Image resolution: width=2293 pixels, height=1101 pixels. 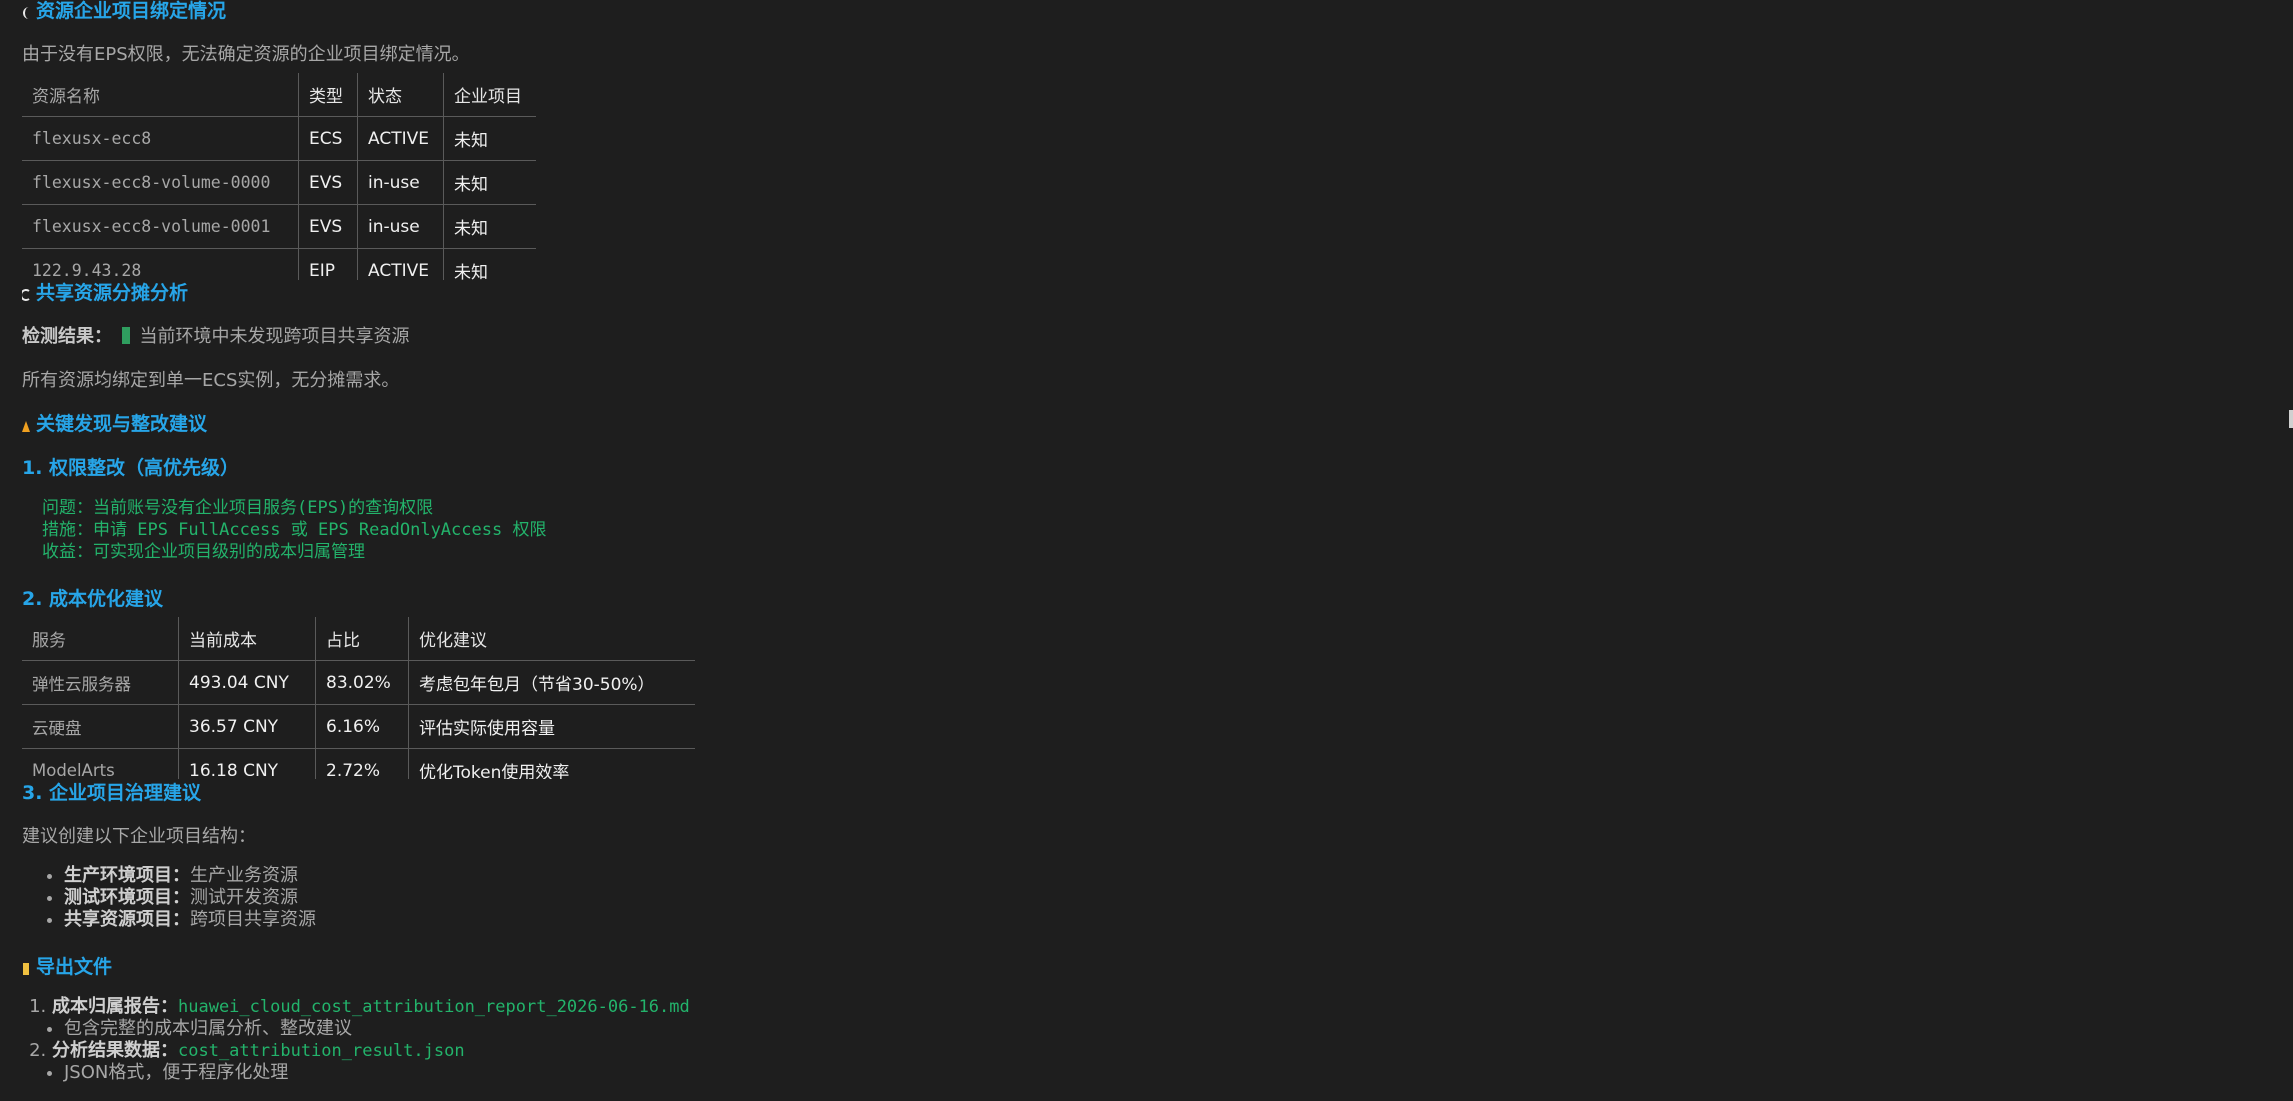 What do you see at coordinates (73, 770) in the screenshot?
I see `table-cell: ModelArts` at bounding box center [73, 770].